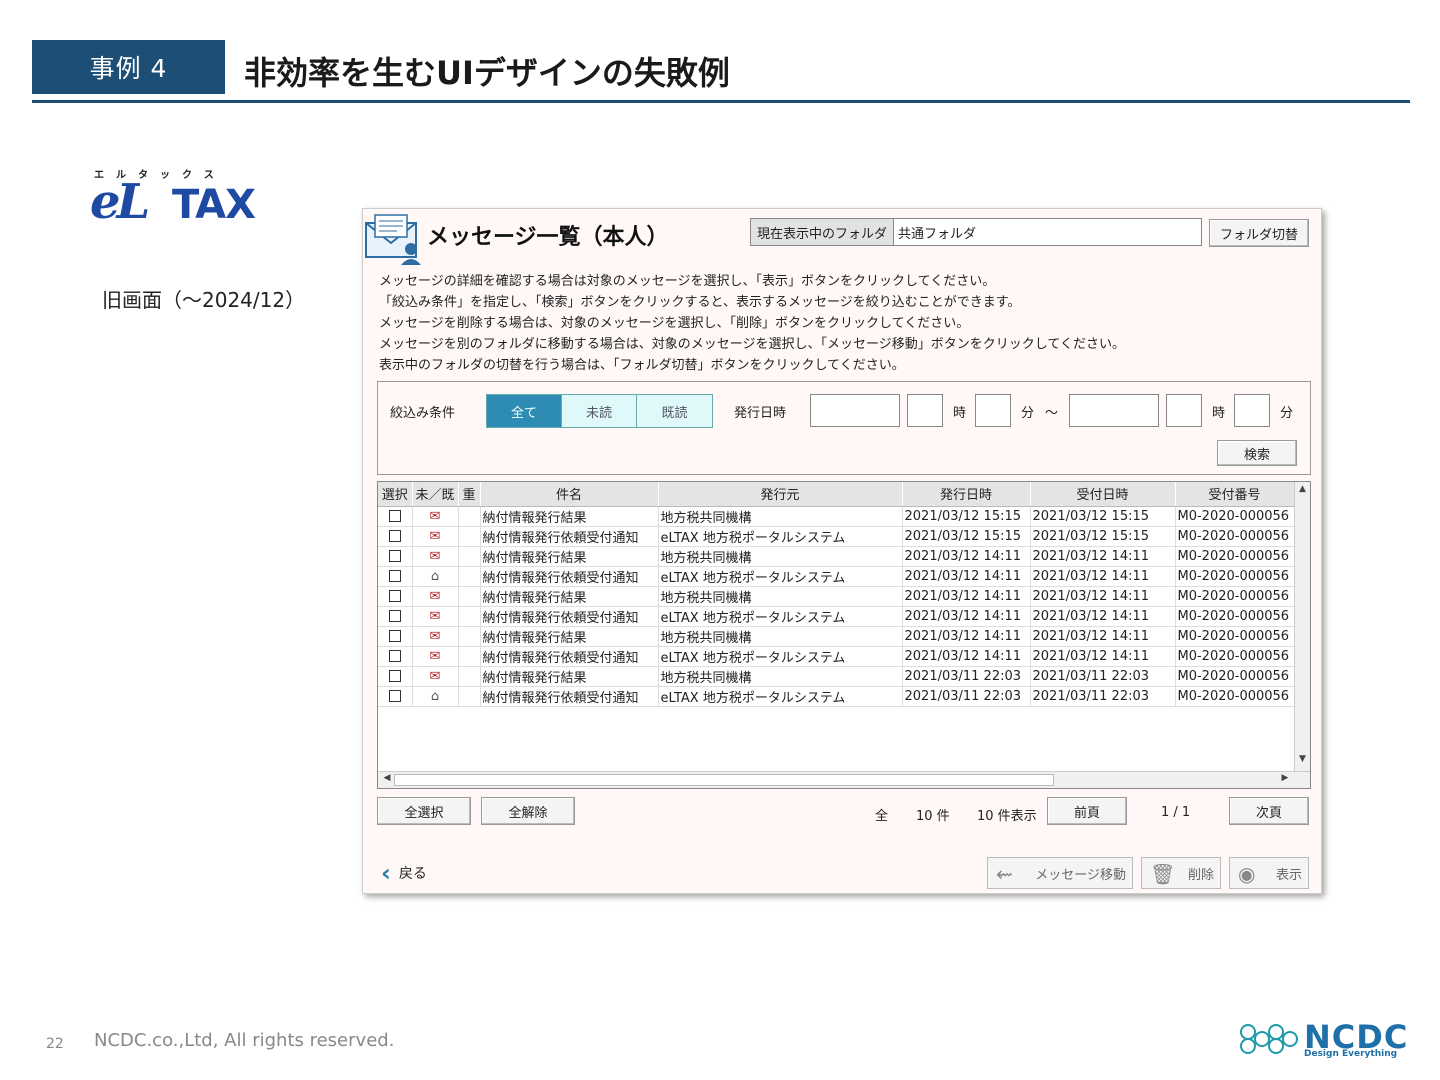 Image resolution: width=1440 pixels, height=1080 pixels. Describe the element at coordinates (1288, 875) in the screenshot. I see `show-label: 表示` at that location.